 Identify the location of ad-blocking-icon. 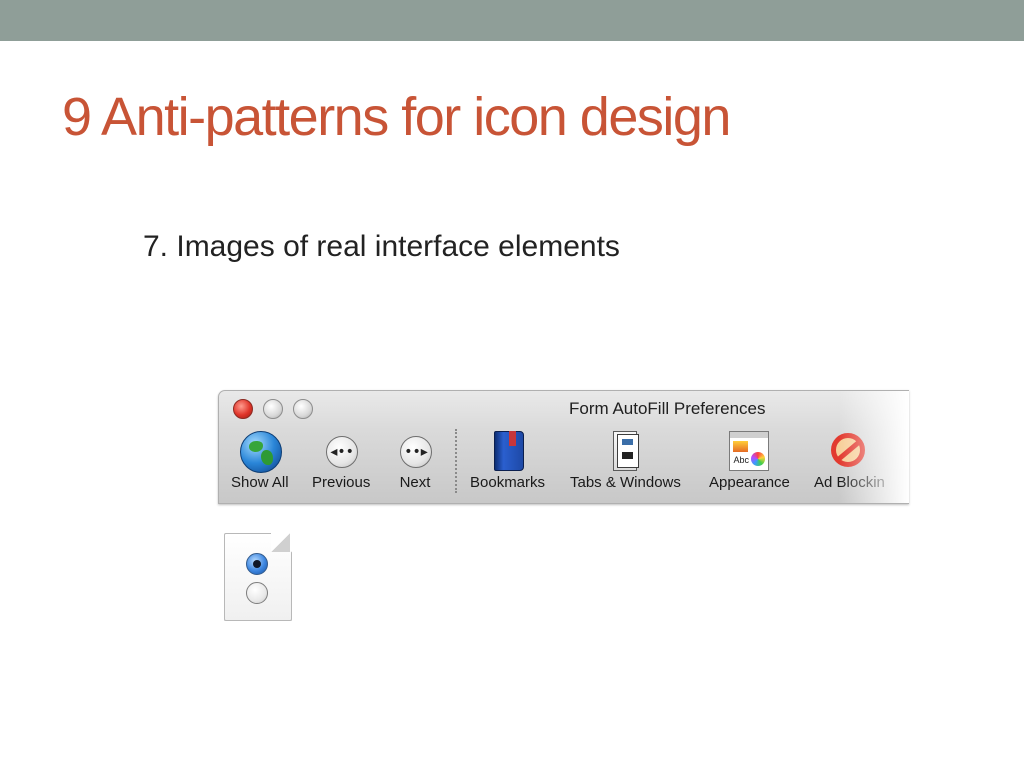
(848, 450).